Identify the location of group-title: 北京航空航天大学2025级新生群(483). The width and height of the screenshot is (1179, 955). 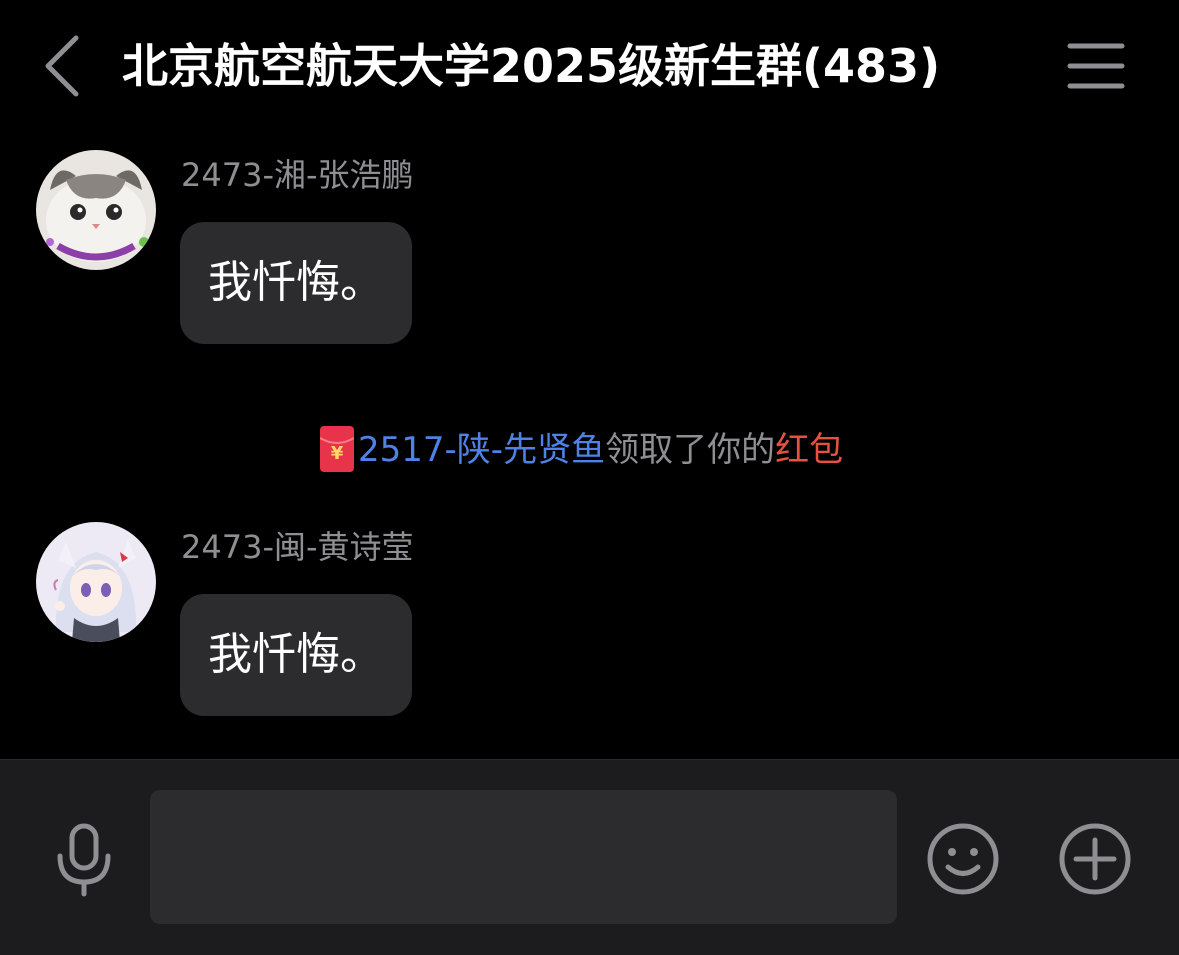
(531, 66).